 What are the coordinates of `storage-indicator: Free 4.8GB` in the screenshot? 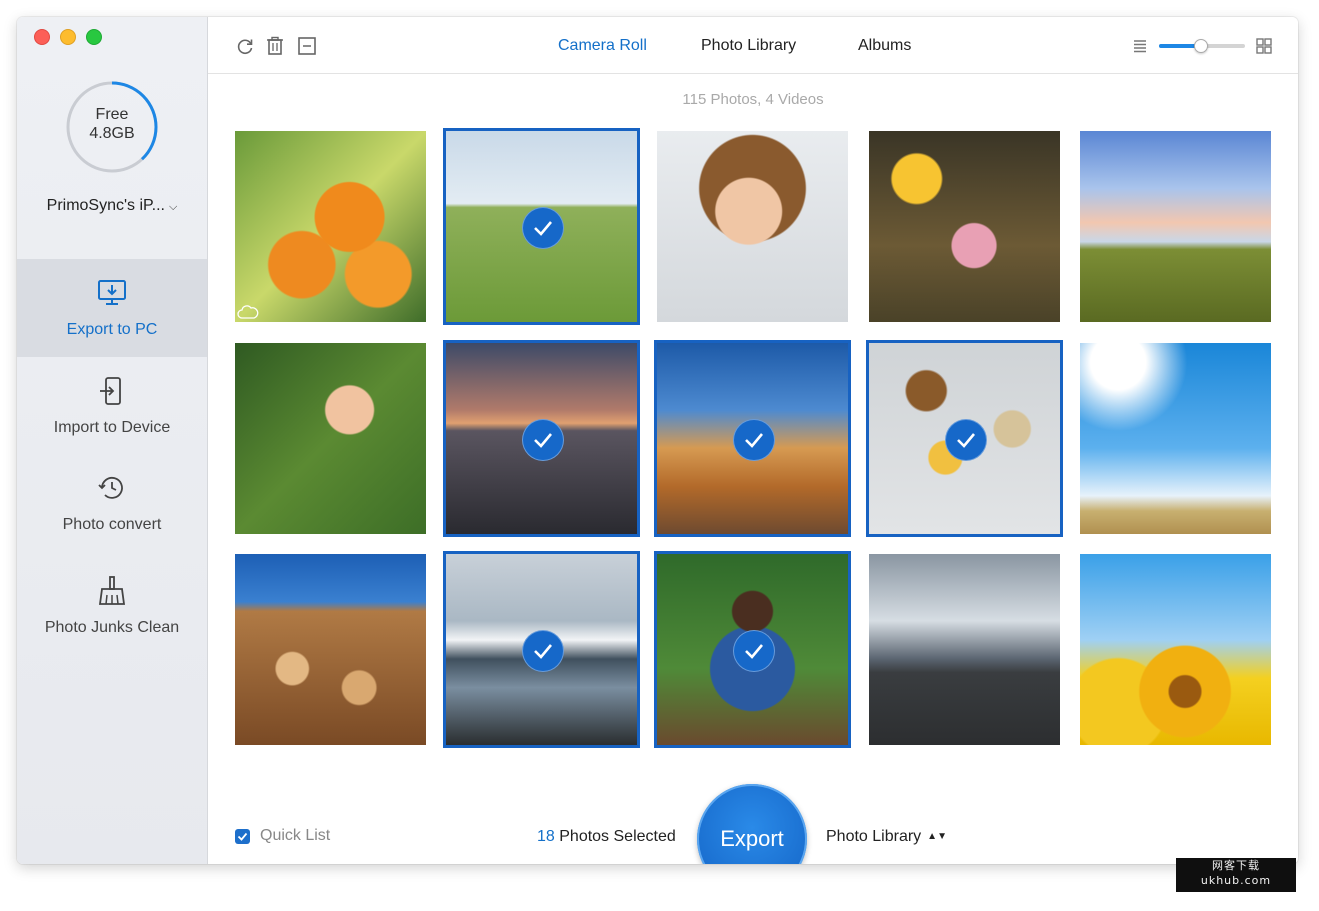 It's located at (112, 127).